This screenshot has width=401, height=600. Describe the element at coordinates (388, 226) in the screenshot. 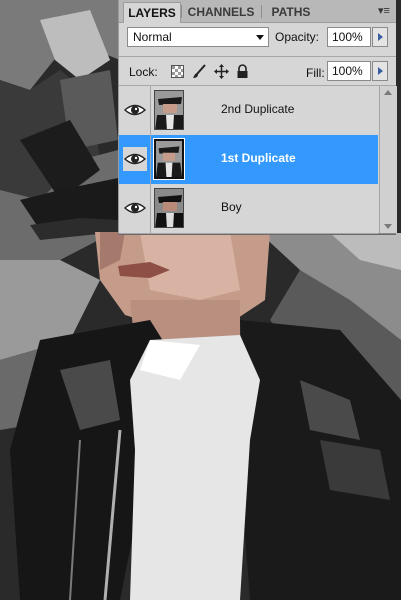

I see `scroll-down-icon` at that location.